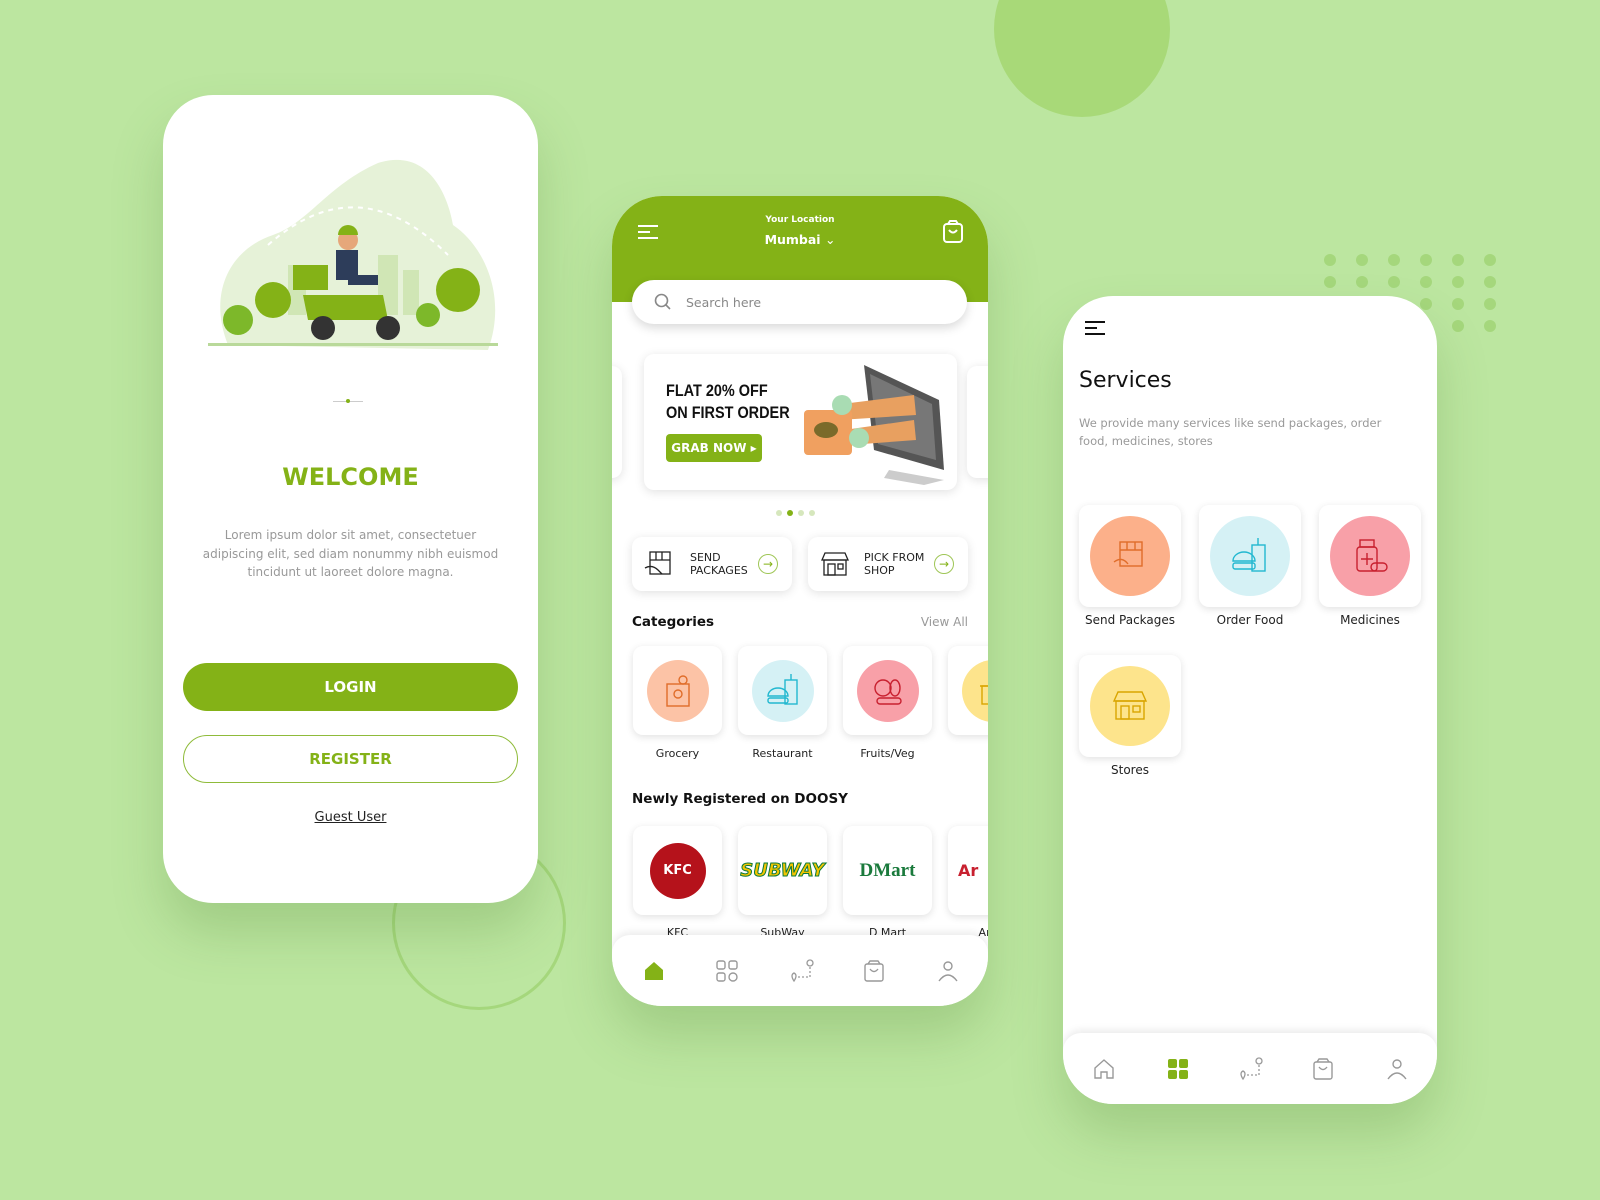 The image size is (1600, 1200). Describe the element at coordinates (677, 753) in the screenshot. I see `category-label: Grocery` at that location.